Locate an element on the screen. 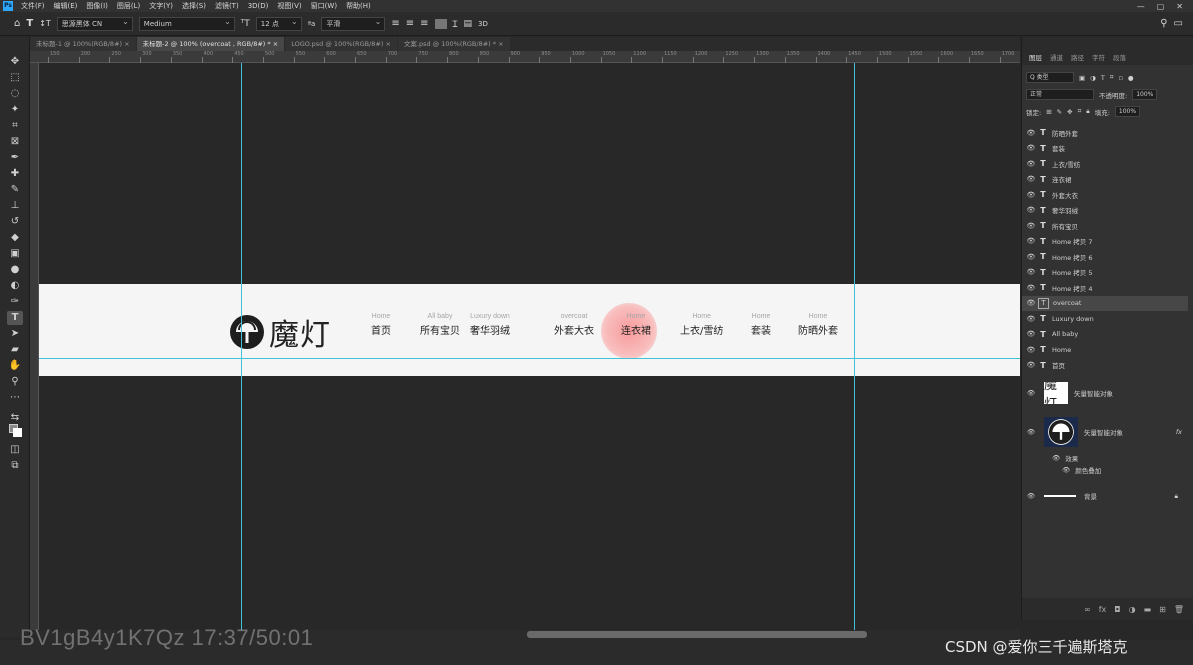 This screenshot has height=665, width=1193. menu-layer: 图层(L) is located at coordinates (128, 6).